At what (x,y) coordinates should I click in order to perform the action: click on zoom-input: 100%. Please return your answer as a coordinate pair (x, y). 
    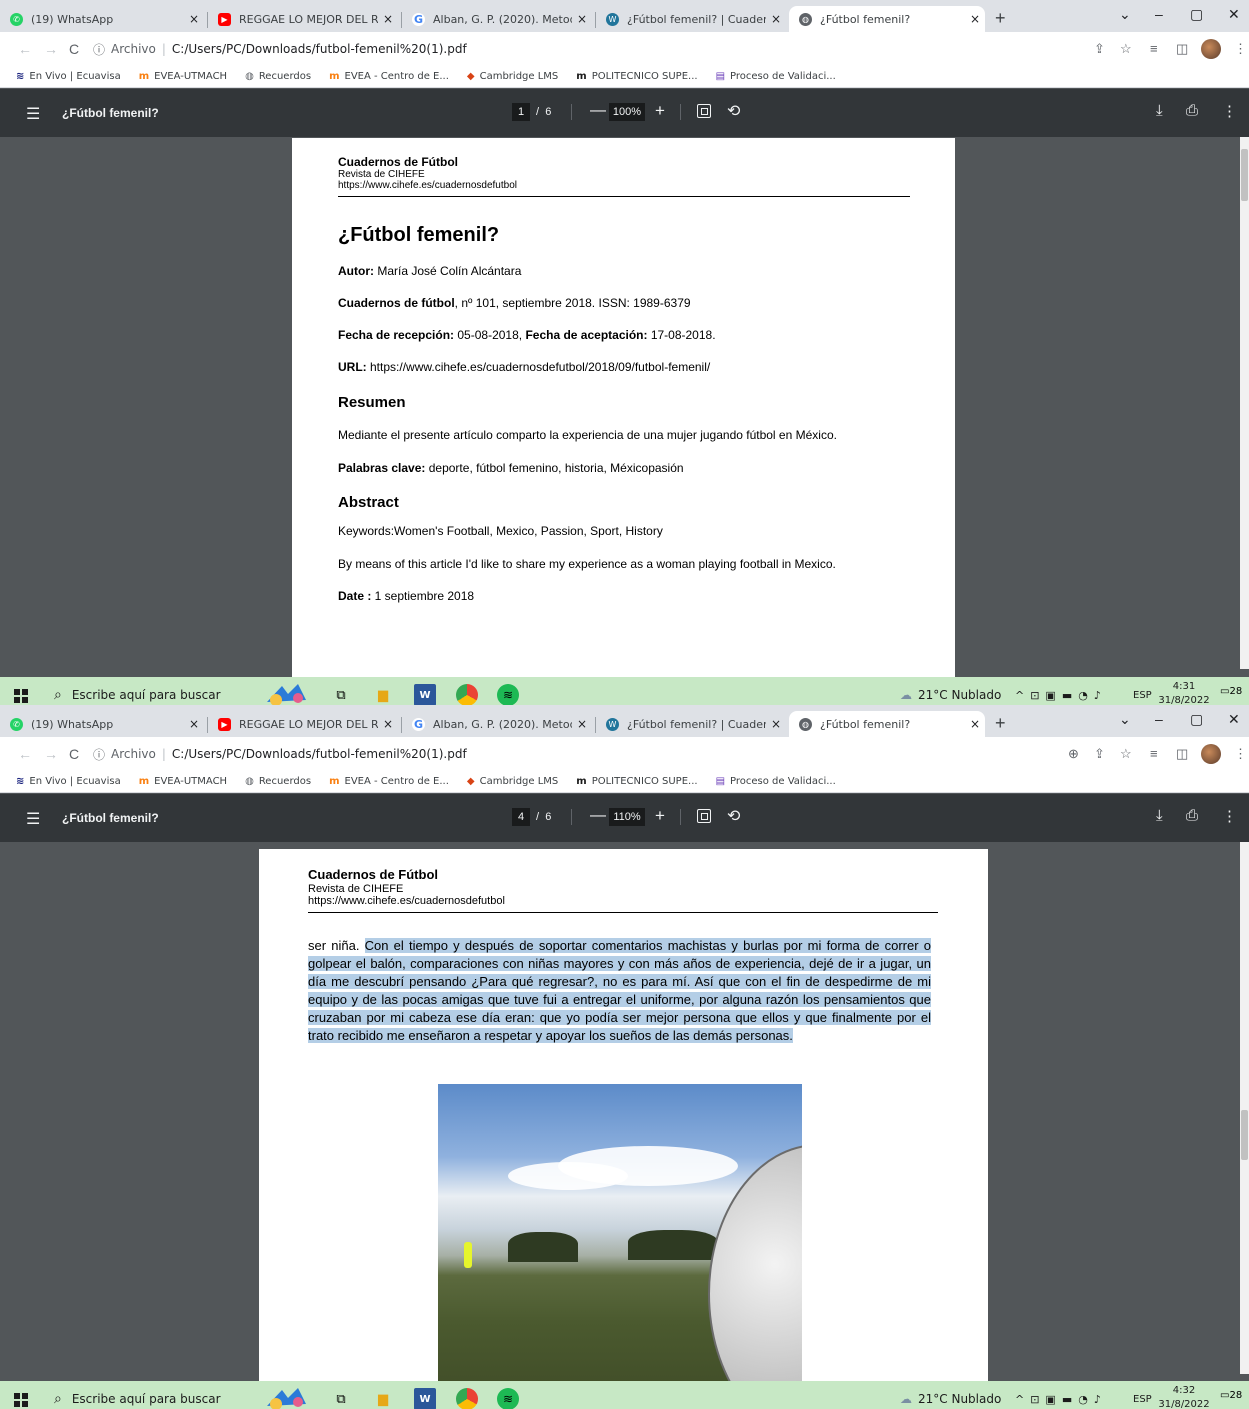
    Looking at the image, I should click on (627, 112).